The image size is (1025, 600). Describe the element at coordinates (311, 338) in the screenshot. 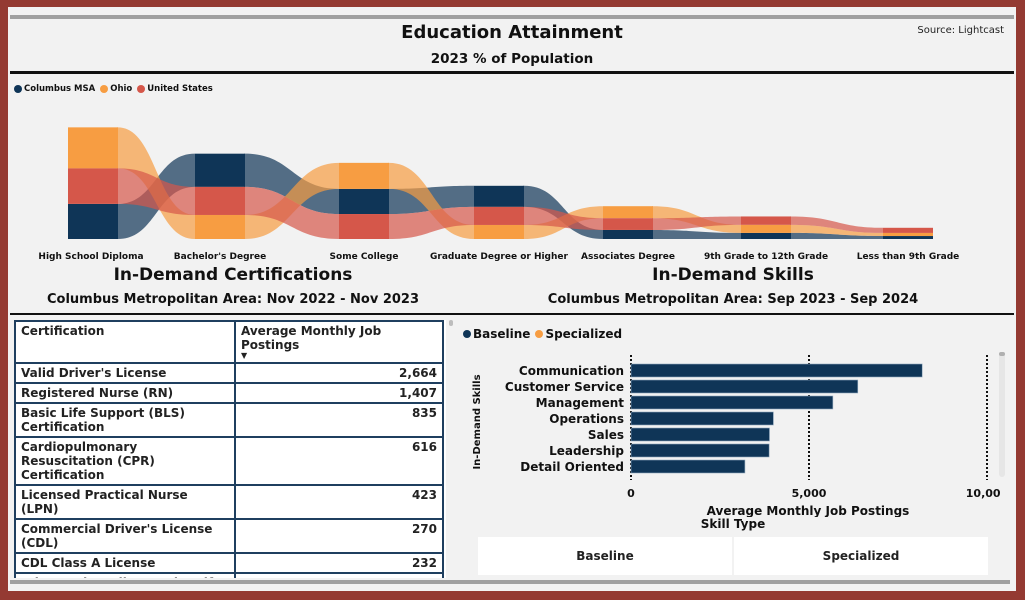

I see `column-header-label: Average Monthly Job Postings` at that location.